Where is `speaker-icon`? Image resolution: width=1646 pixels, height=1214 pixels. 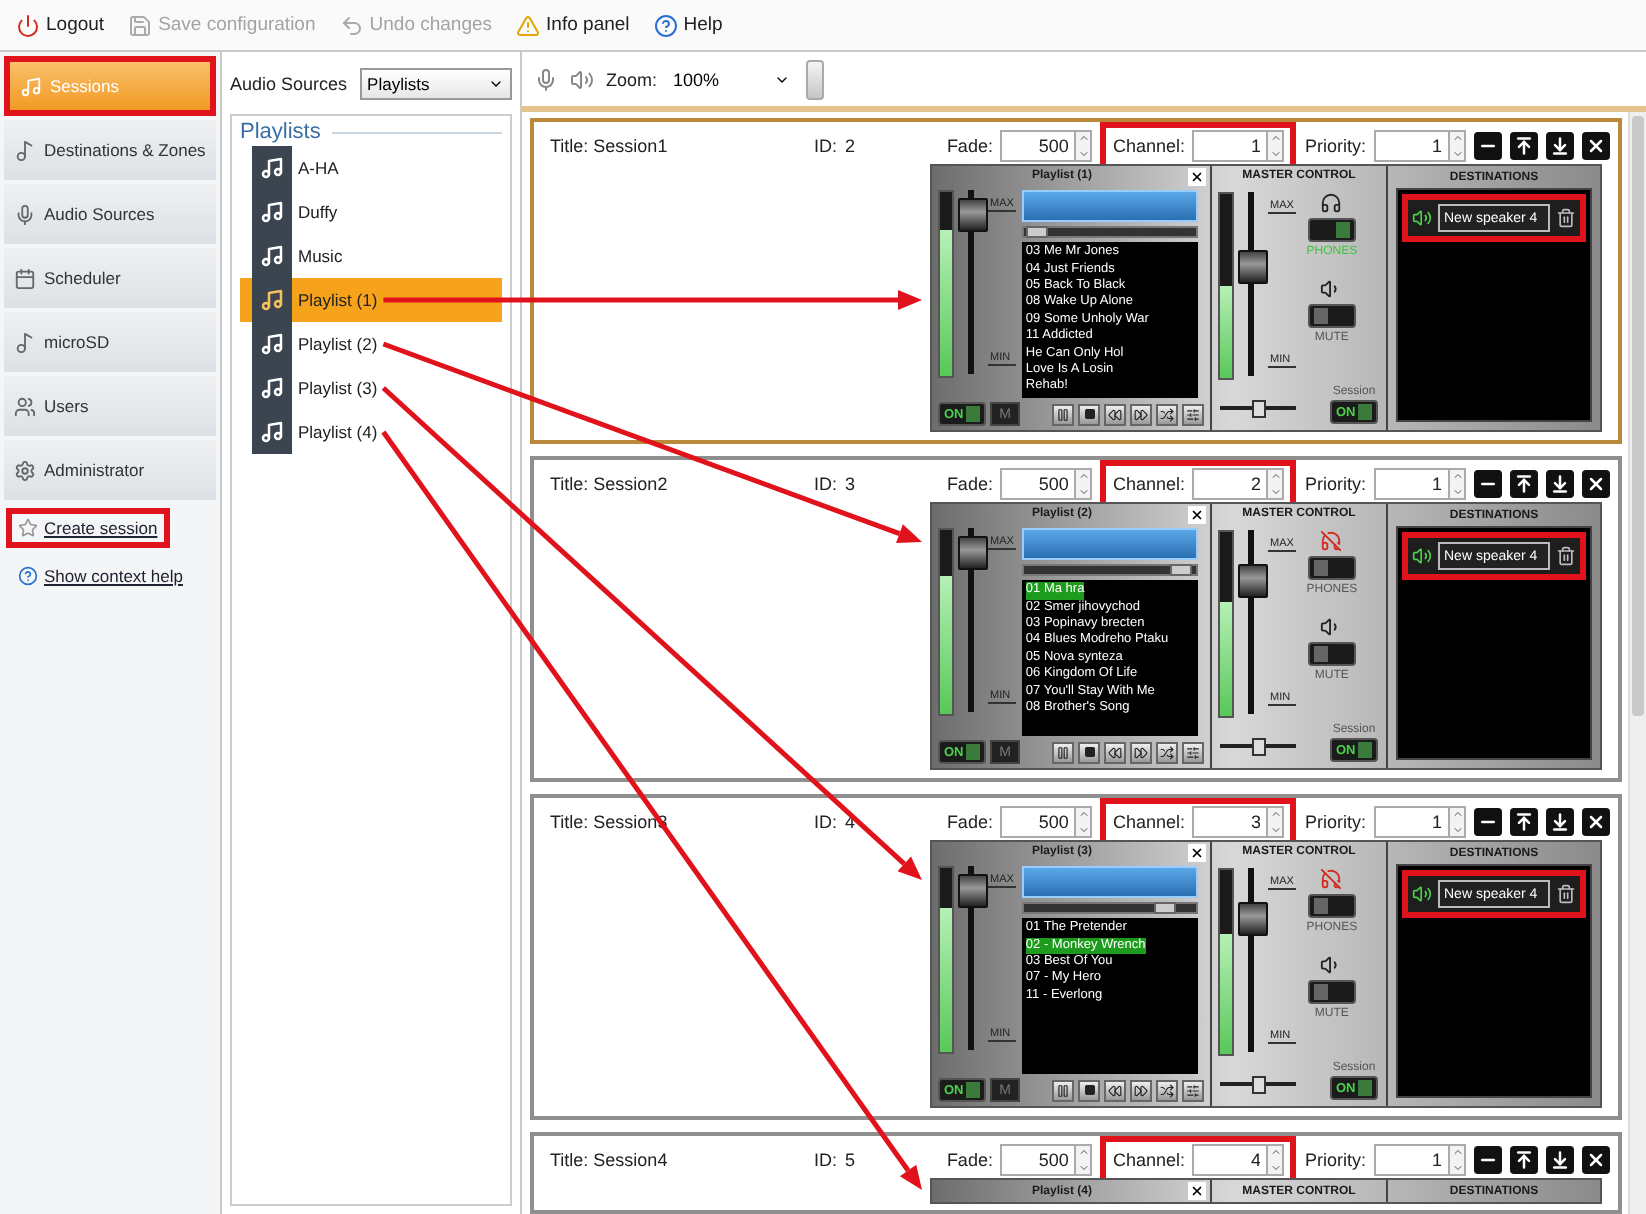 speaker-icon is located at coordinates (582, 79).